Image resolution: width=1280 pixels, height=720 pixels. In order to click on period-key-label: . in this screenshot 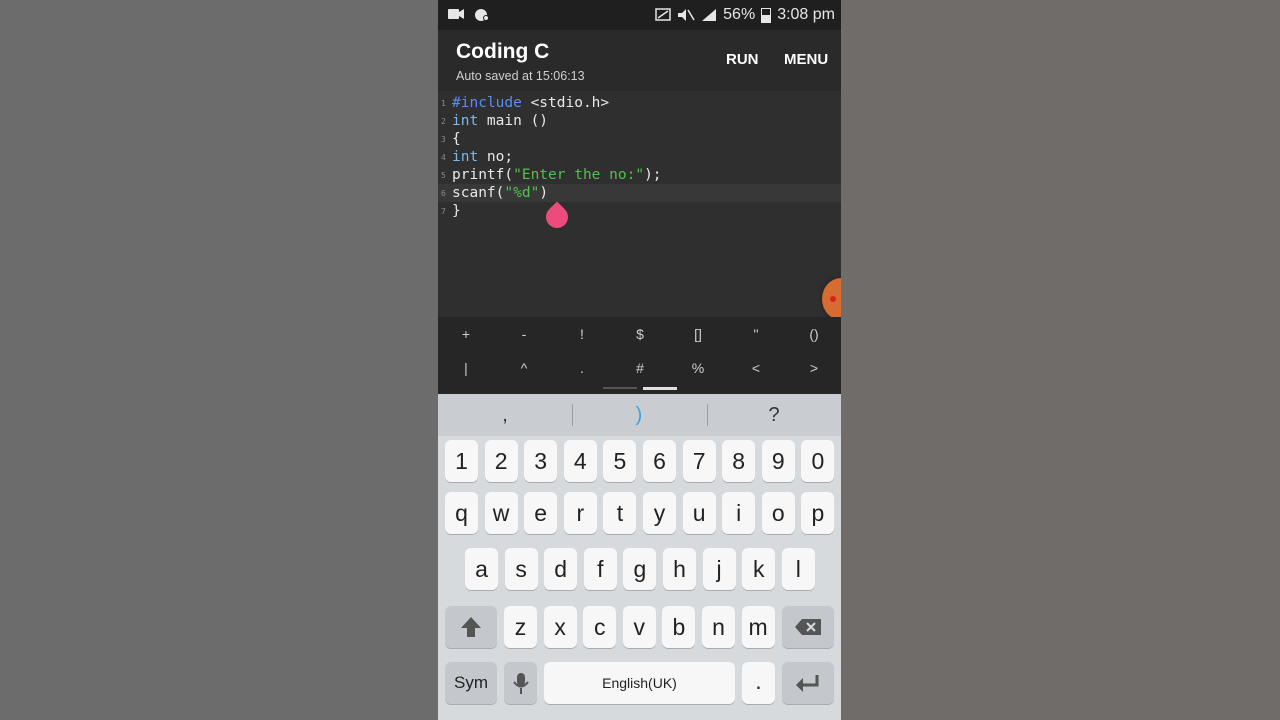, I will do `click(758, 681)`.